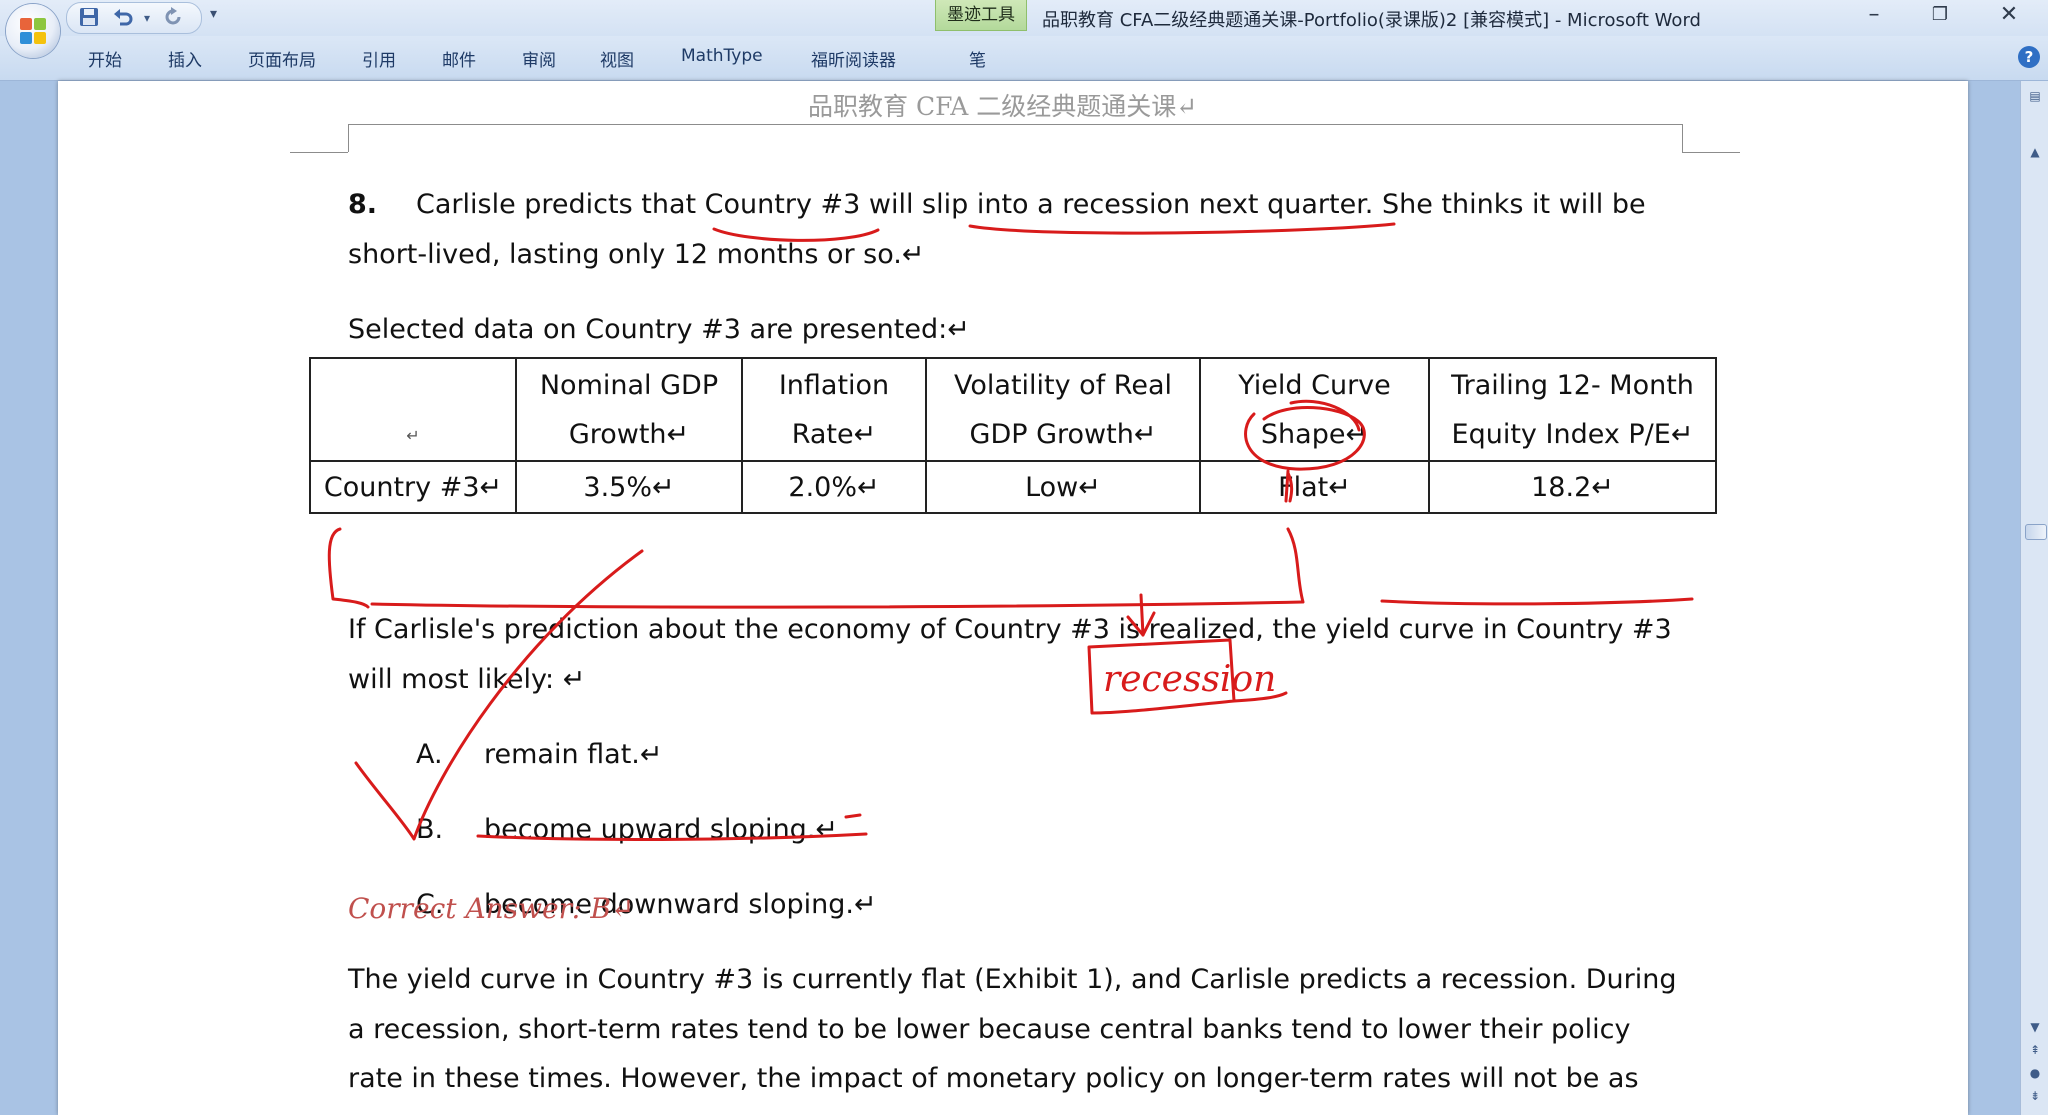 The height and width of the screenshot is (1115, 2048). I want to click on scroll-thumb, so click(2036, 532).